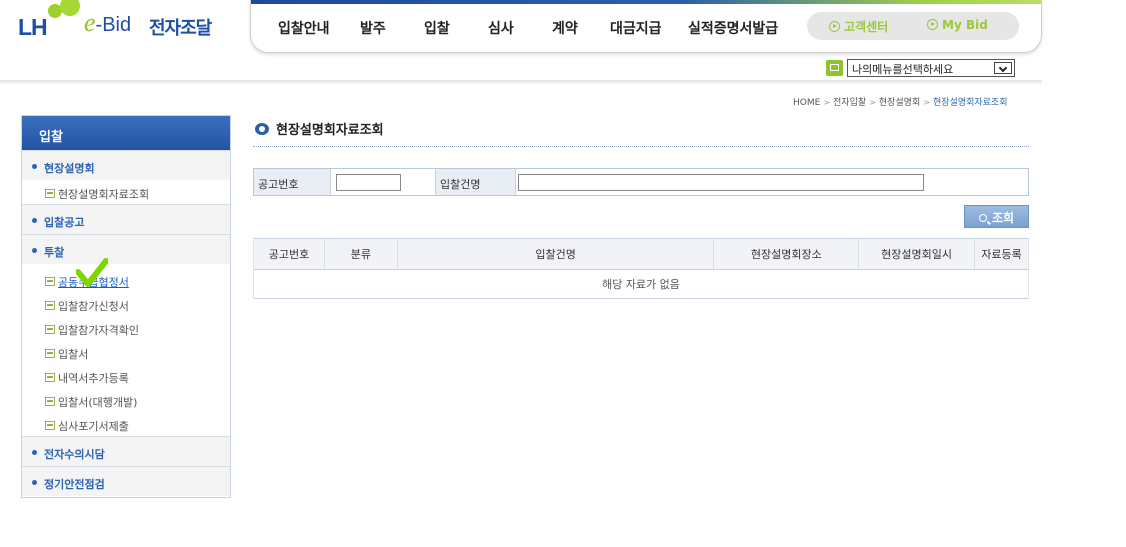 The height and width of the screenshot is (547, 1126). I want to click on logo-ebid-text: e-Bid, so click(107, 23).